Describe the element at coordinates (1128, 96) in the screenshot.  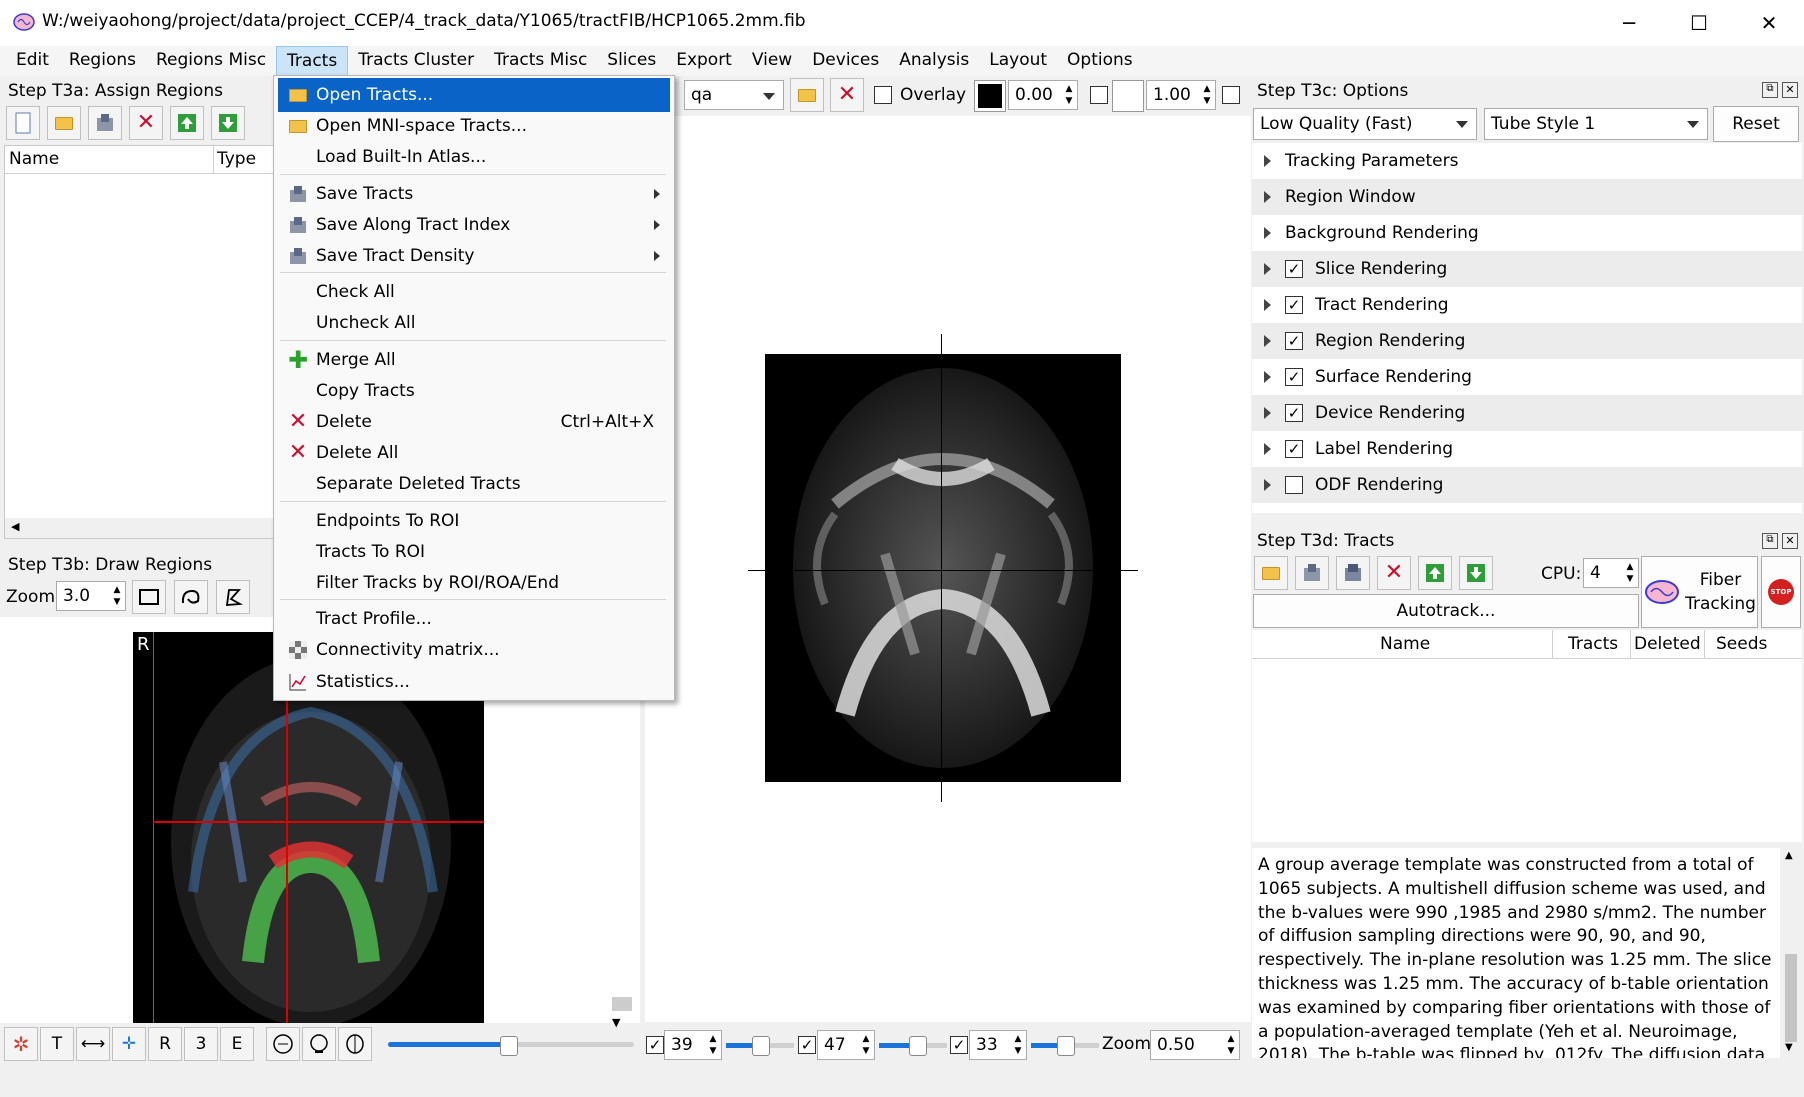
I see `max-color-swatch` at that location.